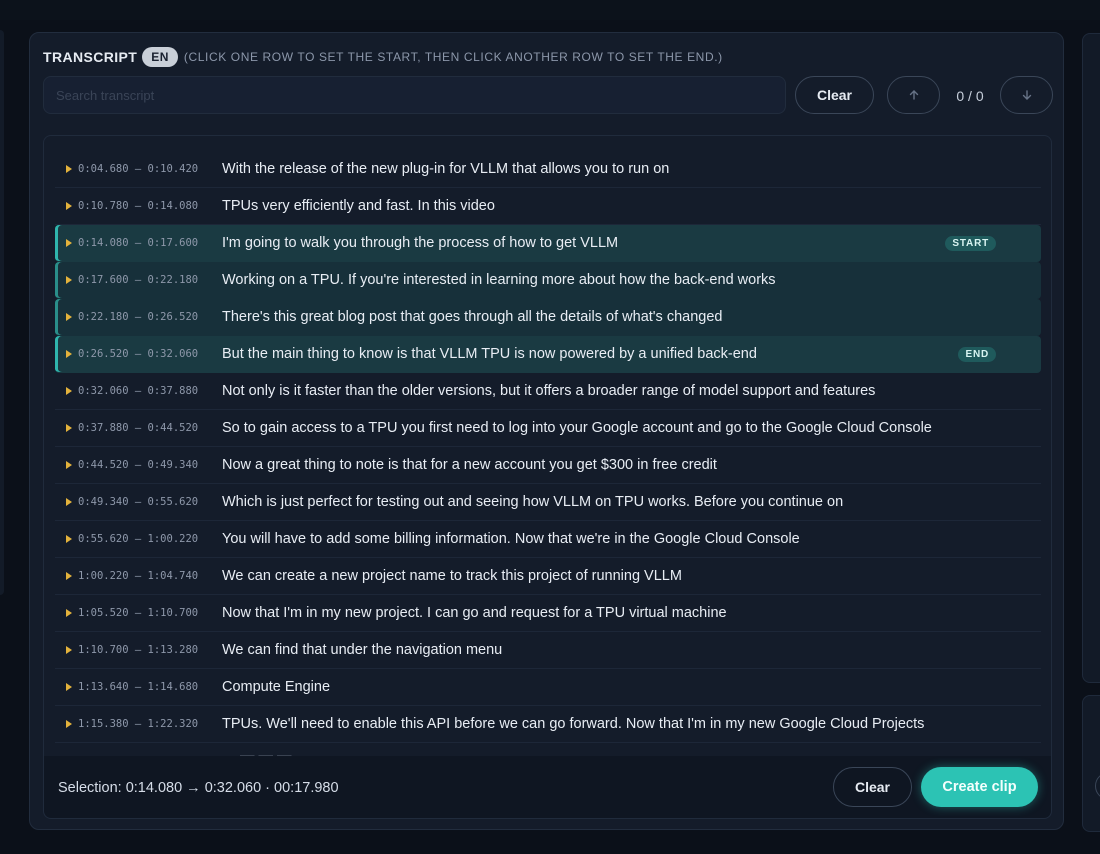 This screenshot has width=1100, height=854. I want to click on start-marker-badge: START, so click(970, 243).